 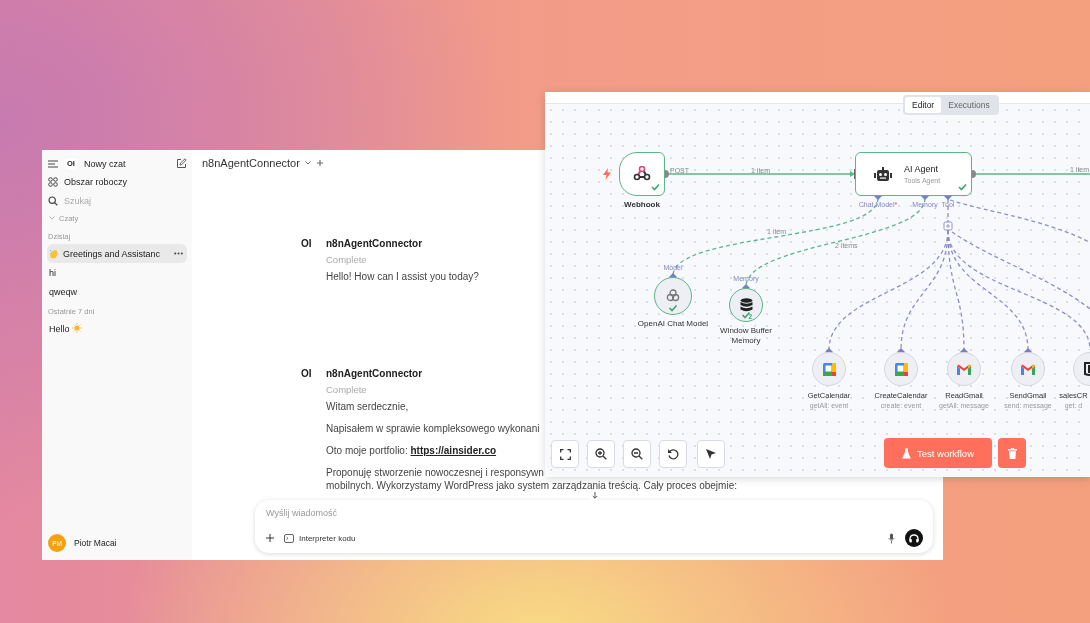 What do you see at coordinates (922, 169) in the screenshot?
I see `node-title: AI Agent` at bounding box center [922, 169].